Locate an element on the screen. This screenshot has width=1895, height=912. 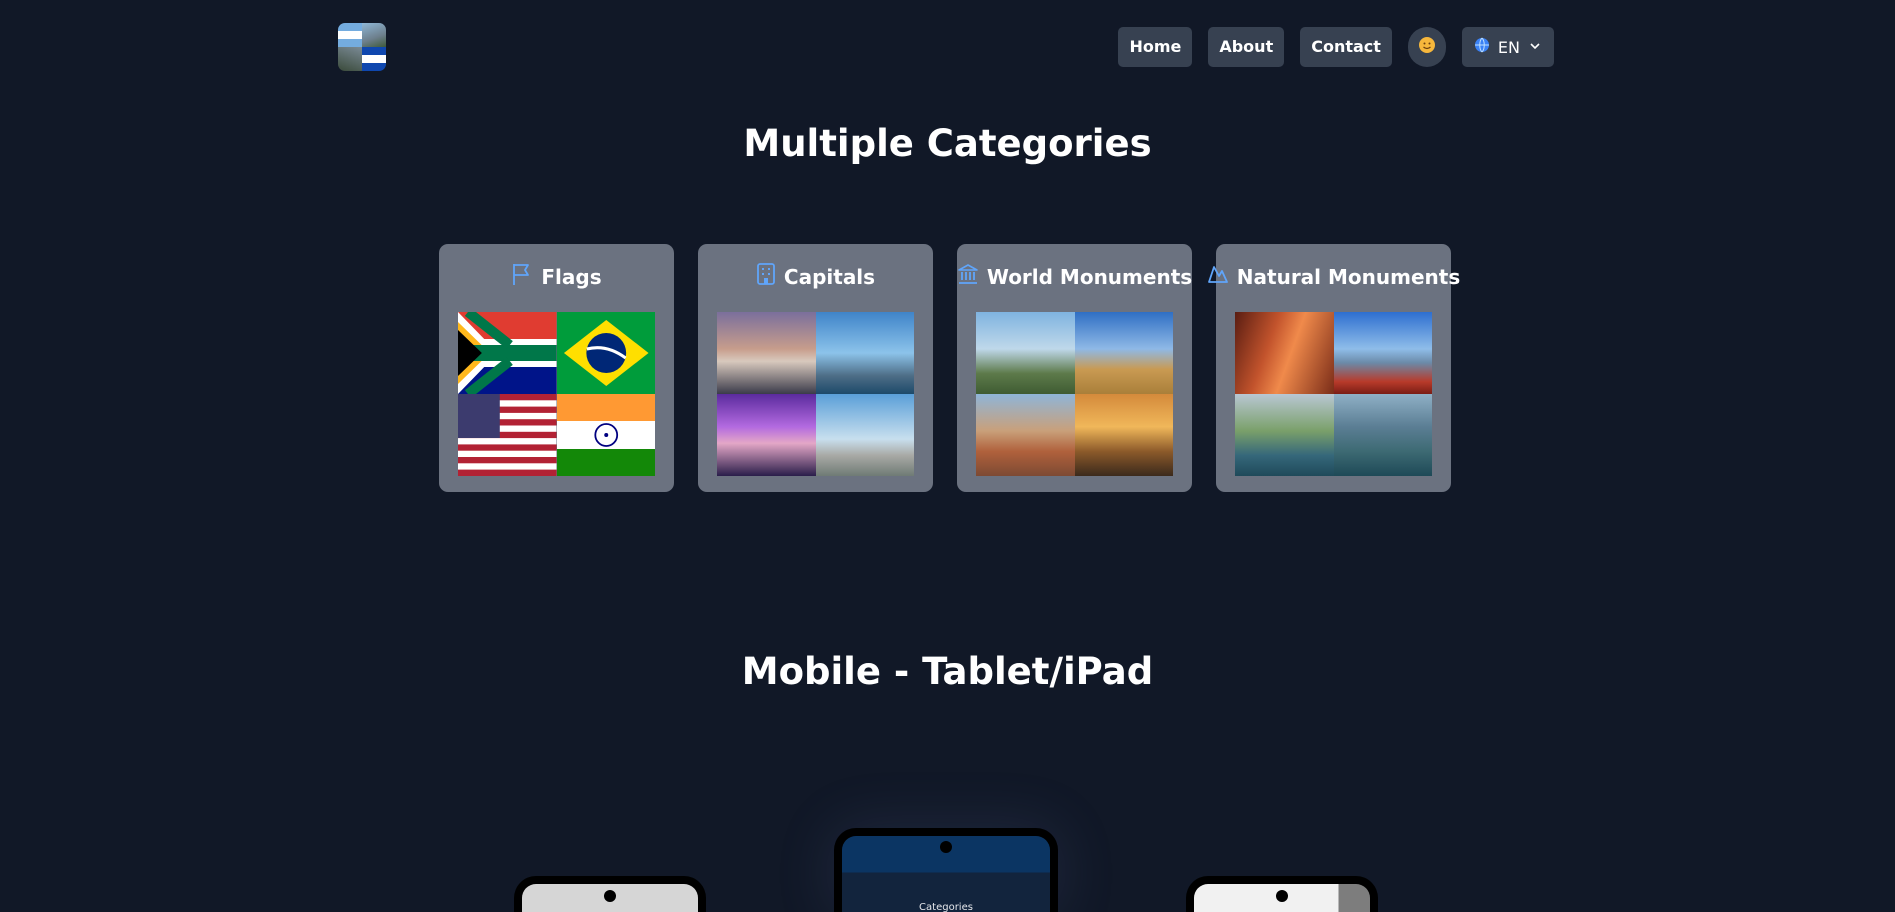
india-flag-image is located at coordinates (605, 435).